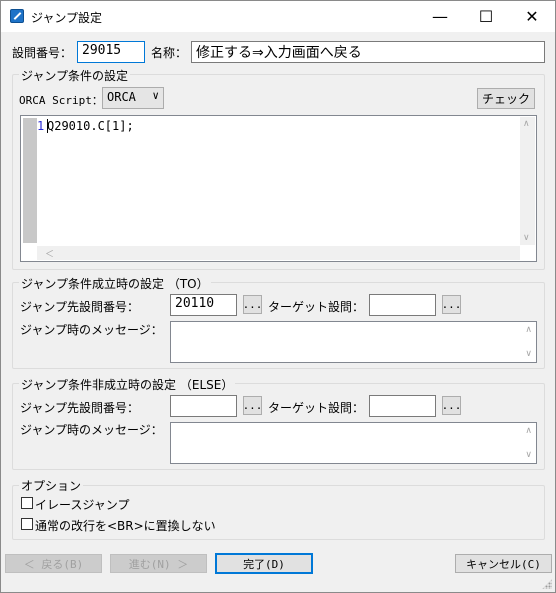 This screenshot has height=593, width=556. Describe the element at coordinates (27, 524) in the screenshot. I see `br-replace-checkbox` at that location.